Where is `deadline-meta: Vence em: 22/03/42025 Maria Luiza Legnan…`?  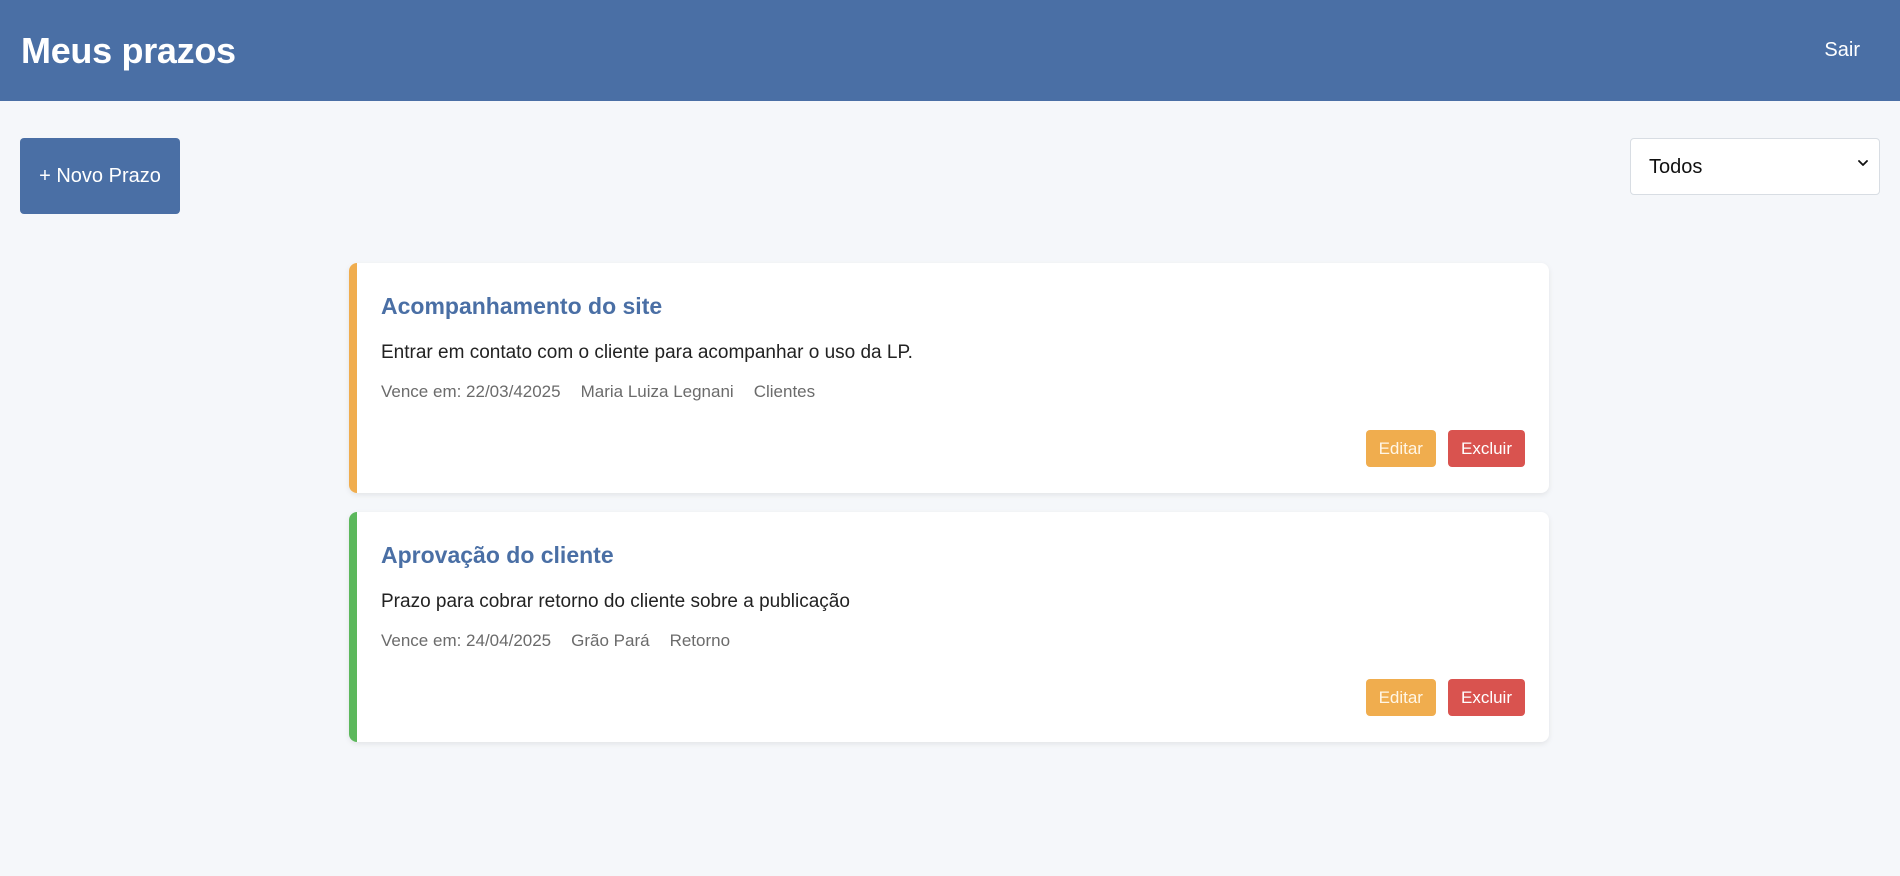
deadline-meta: Vence em: 22/03/42025 Maria Luiza Legnan… is located at coordinates (953, 392).